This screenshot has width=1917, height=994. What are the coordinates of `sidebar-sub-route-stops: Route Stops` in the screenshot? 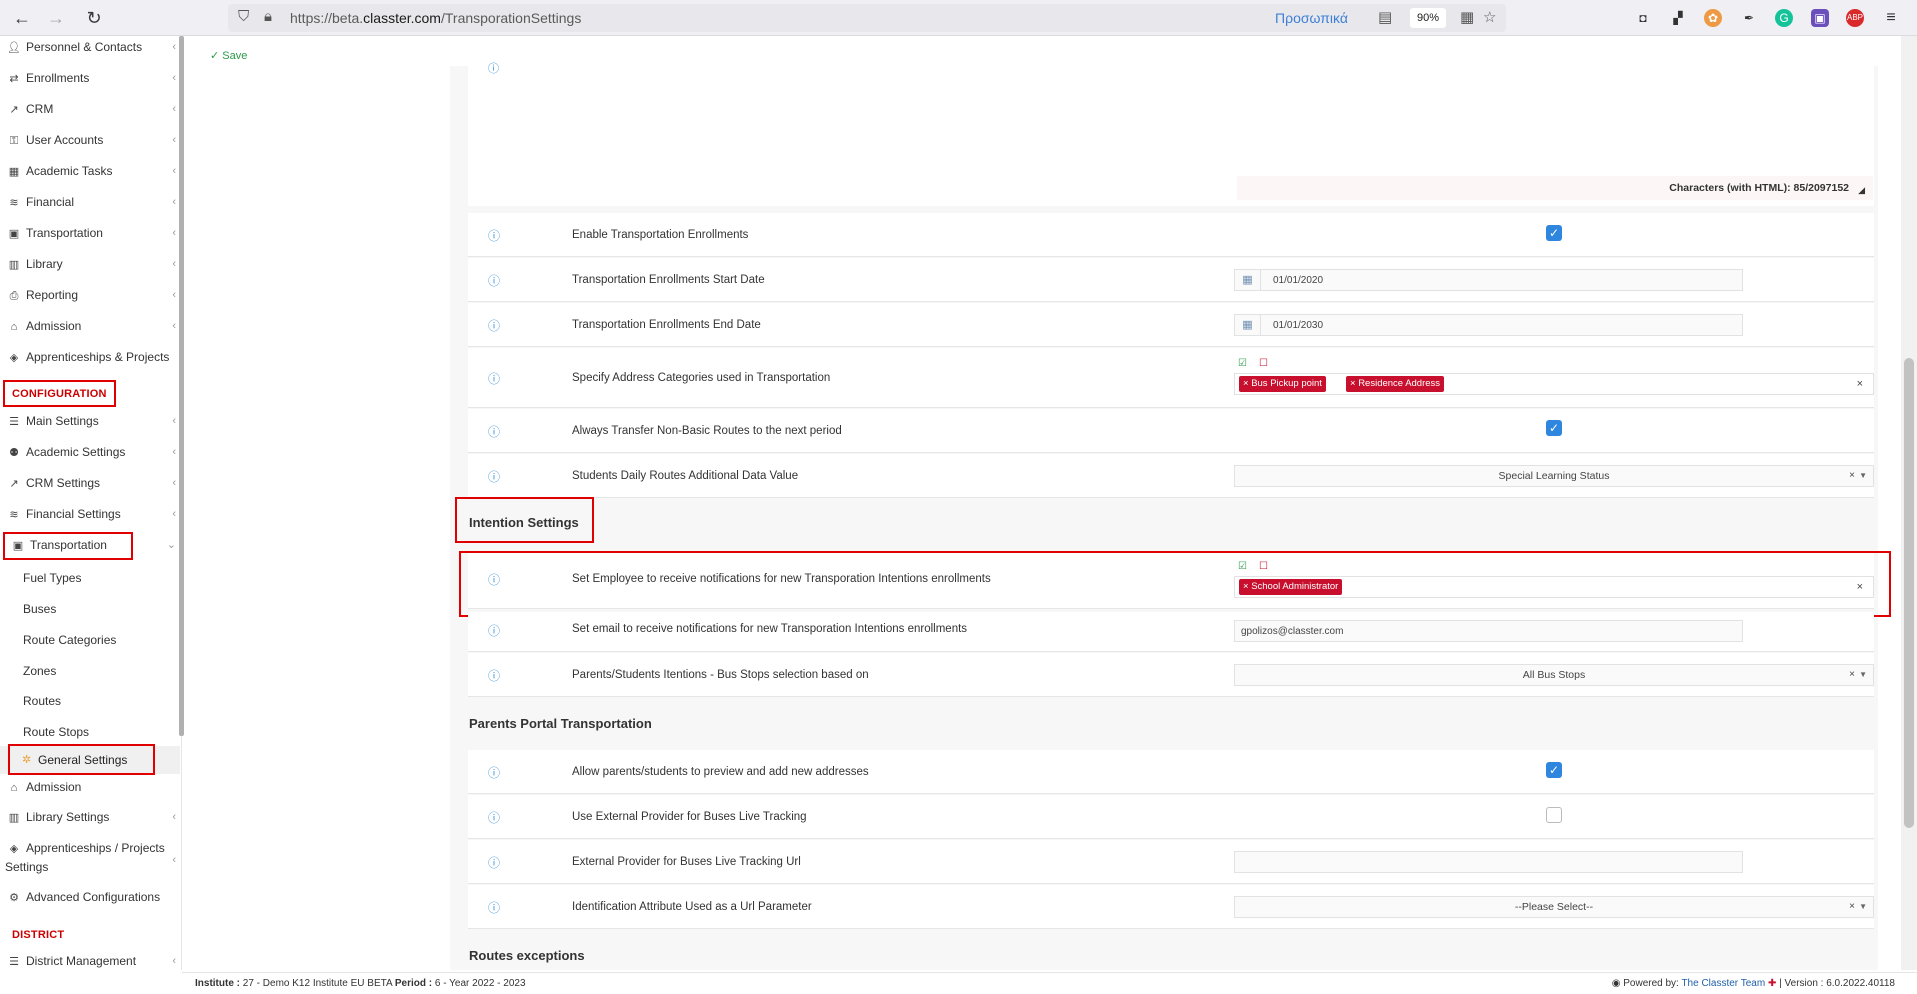 It's located at (56, 732).